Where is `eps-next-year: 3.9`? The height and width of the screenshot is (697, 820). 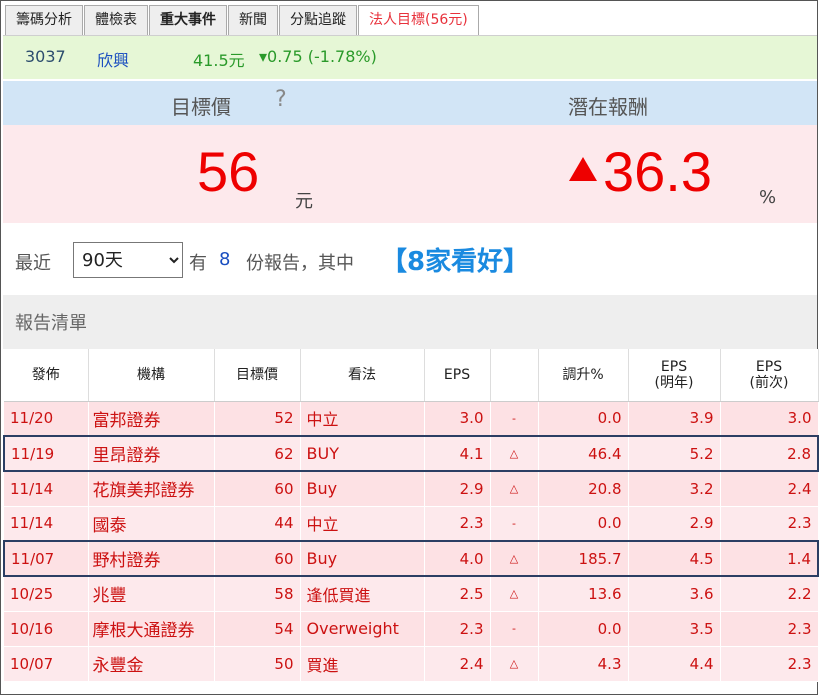 eps-next-year: 3.9 is located at coordinates (674, 419).